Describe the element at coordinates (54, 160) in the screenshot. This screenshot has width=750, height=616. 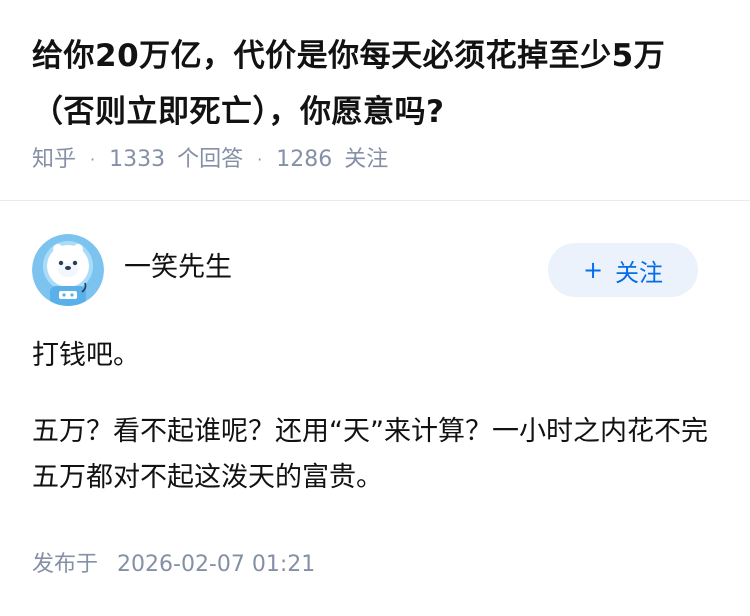
I see `source-label: 知乎` at that location.